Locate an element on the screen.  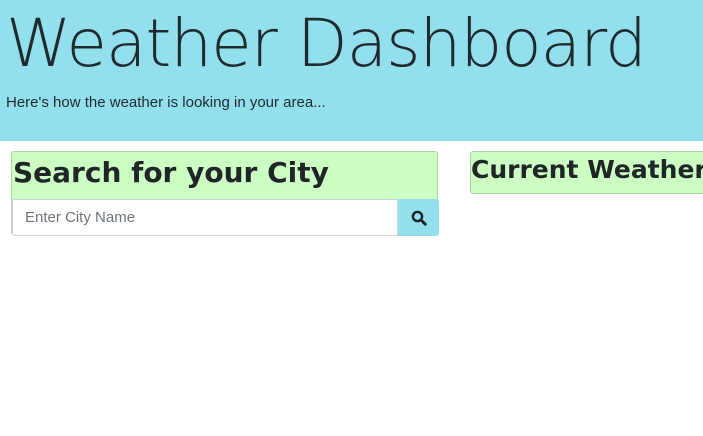
search-input-group is located at coordinates (225, 217).